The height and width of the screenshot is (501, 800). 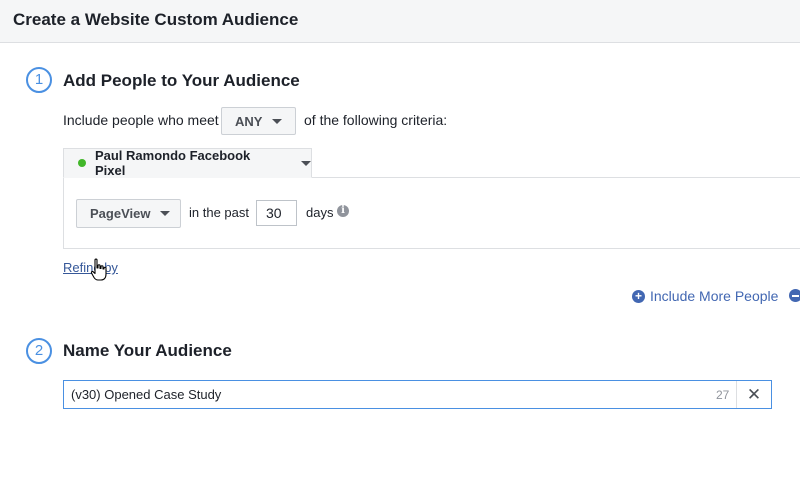 I want to click on close-icon: ✕, so click(x=754, y=394).